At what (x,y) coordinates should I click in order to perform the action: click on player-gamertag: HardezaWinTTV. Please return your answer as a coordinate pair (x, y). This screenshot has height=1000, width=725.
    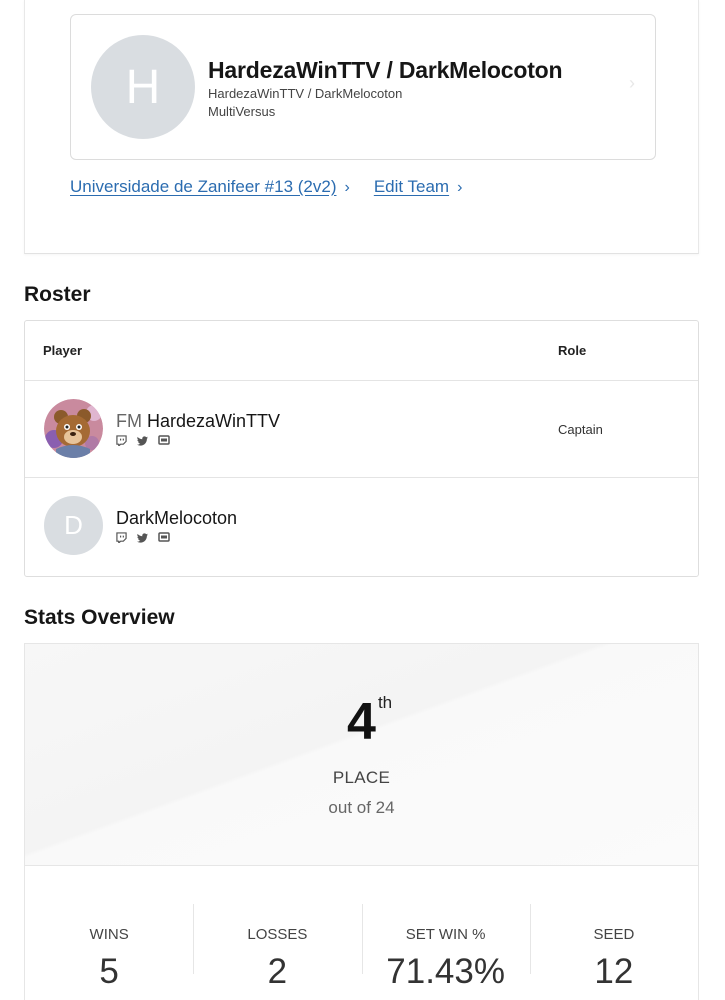
    Looking at the image, I should click on (214, 421).